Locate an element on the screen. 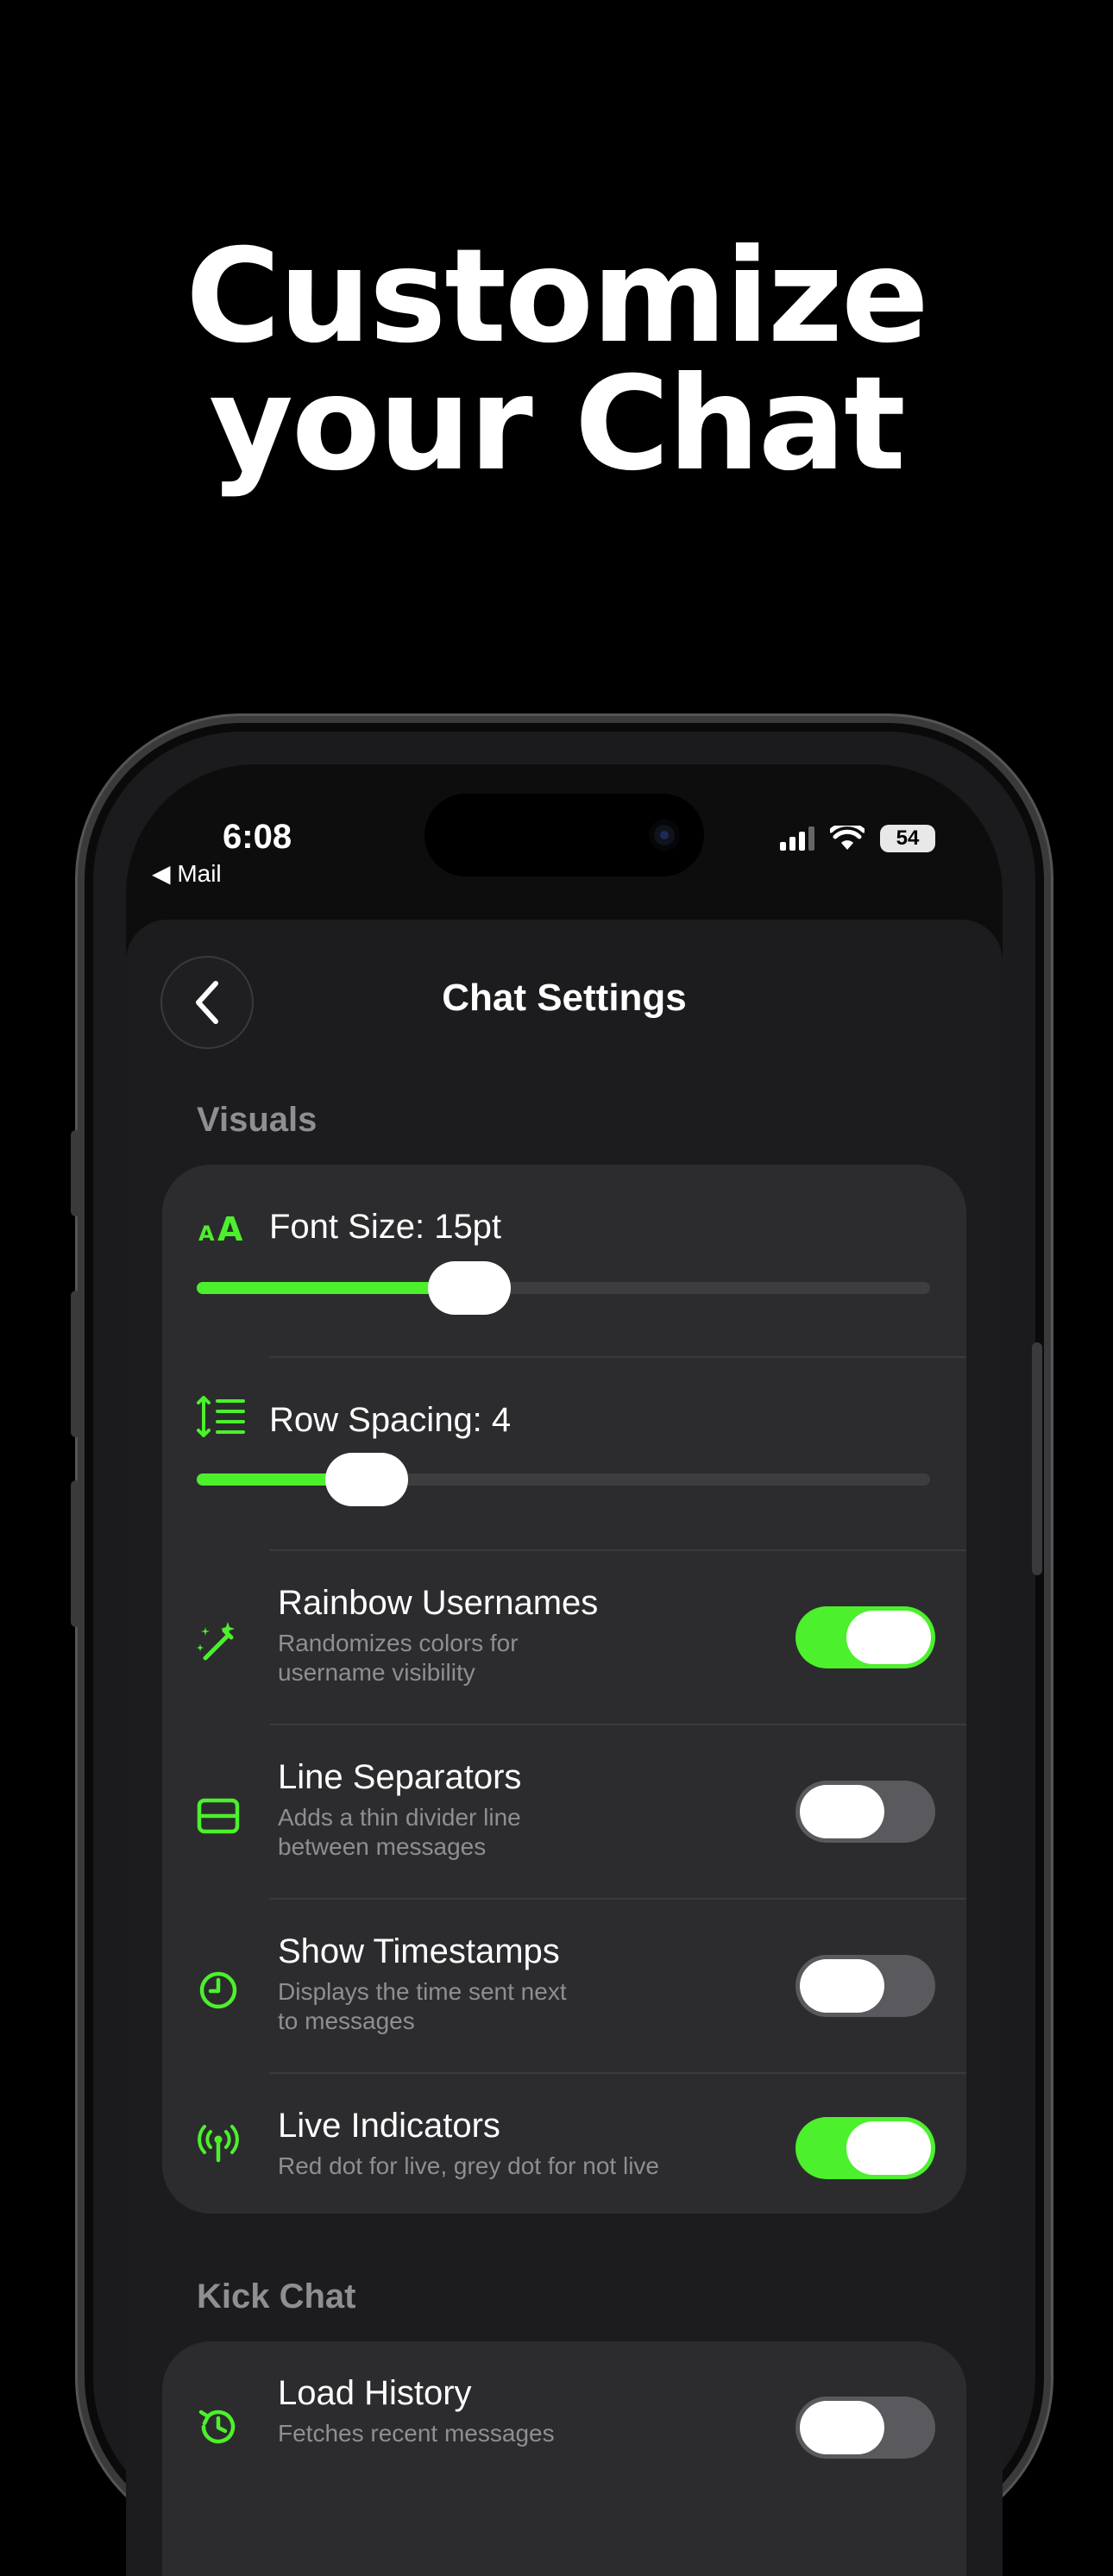 The height and width of the screenshot is (2576, 1113). load-history-toggle is located at coordinates (865, 2428).